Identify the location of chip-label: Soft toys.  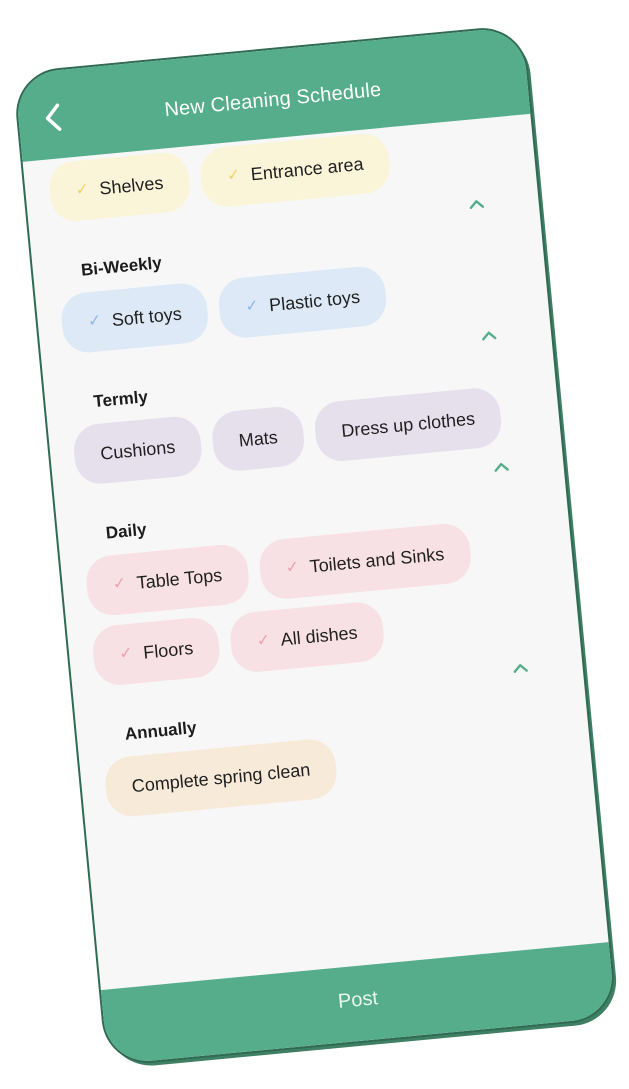
(146, 316).